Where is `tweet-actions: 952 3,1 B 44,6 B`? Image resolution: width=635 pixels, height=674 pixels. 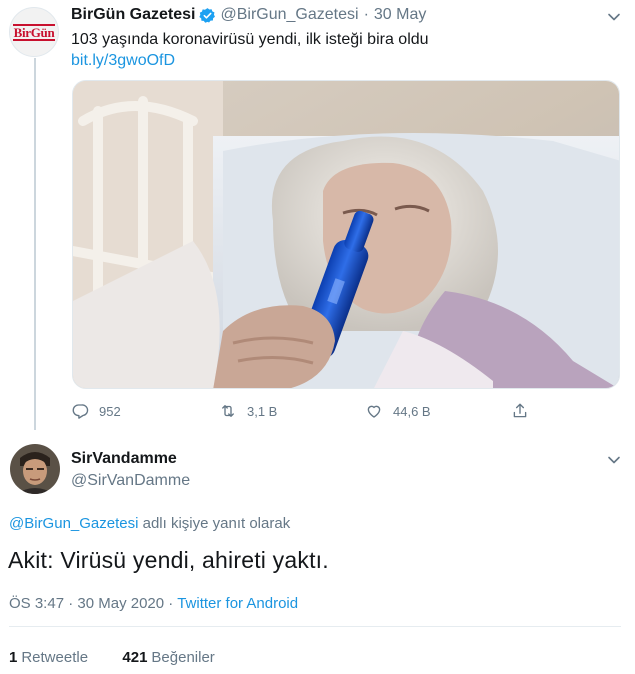 tweet-actions: 952 3,1 B 44,6 B is located at coordinates (306, 411).